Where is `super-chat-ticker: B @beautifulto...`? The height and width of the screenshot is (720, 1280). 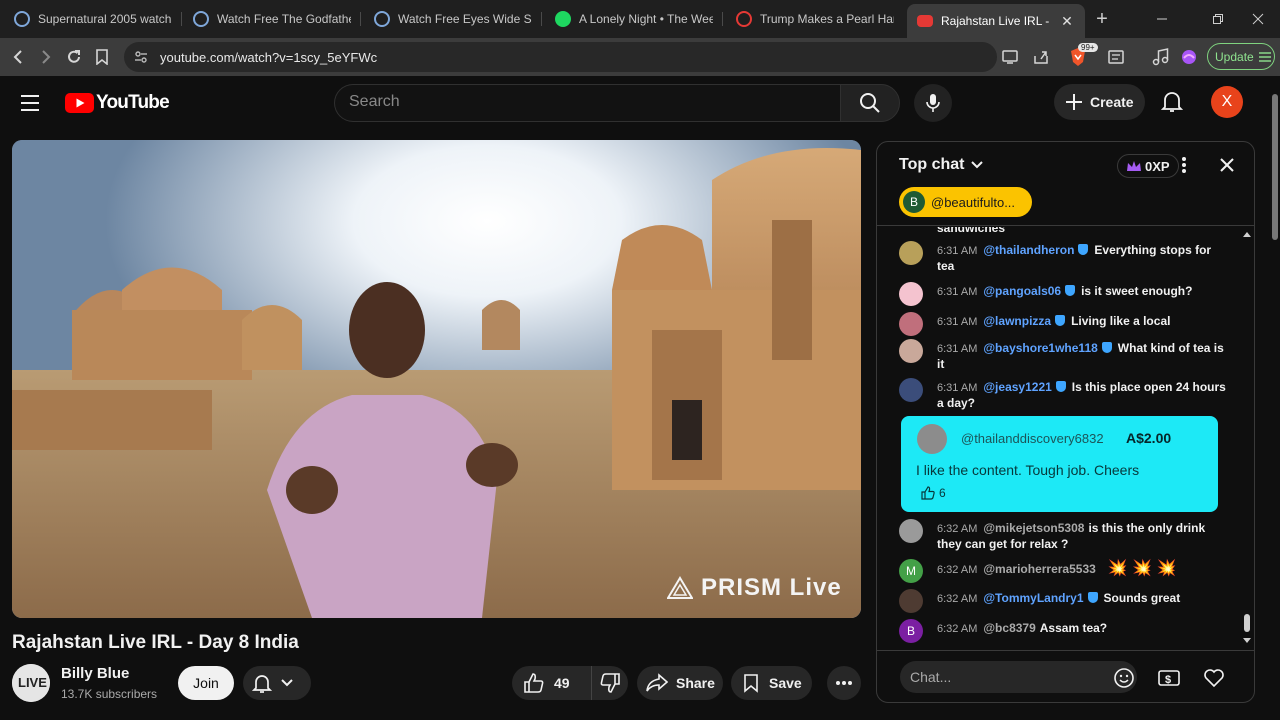 super-chat-ticker: B @beautifulto... is located at coordinates (965, 202).